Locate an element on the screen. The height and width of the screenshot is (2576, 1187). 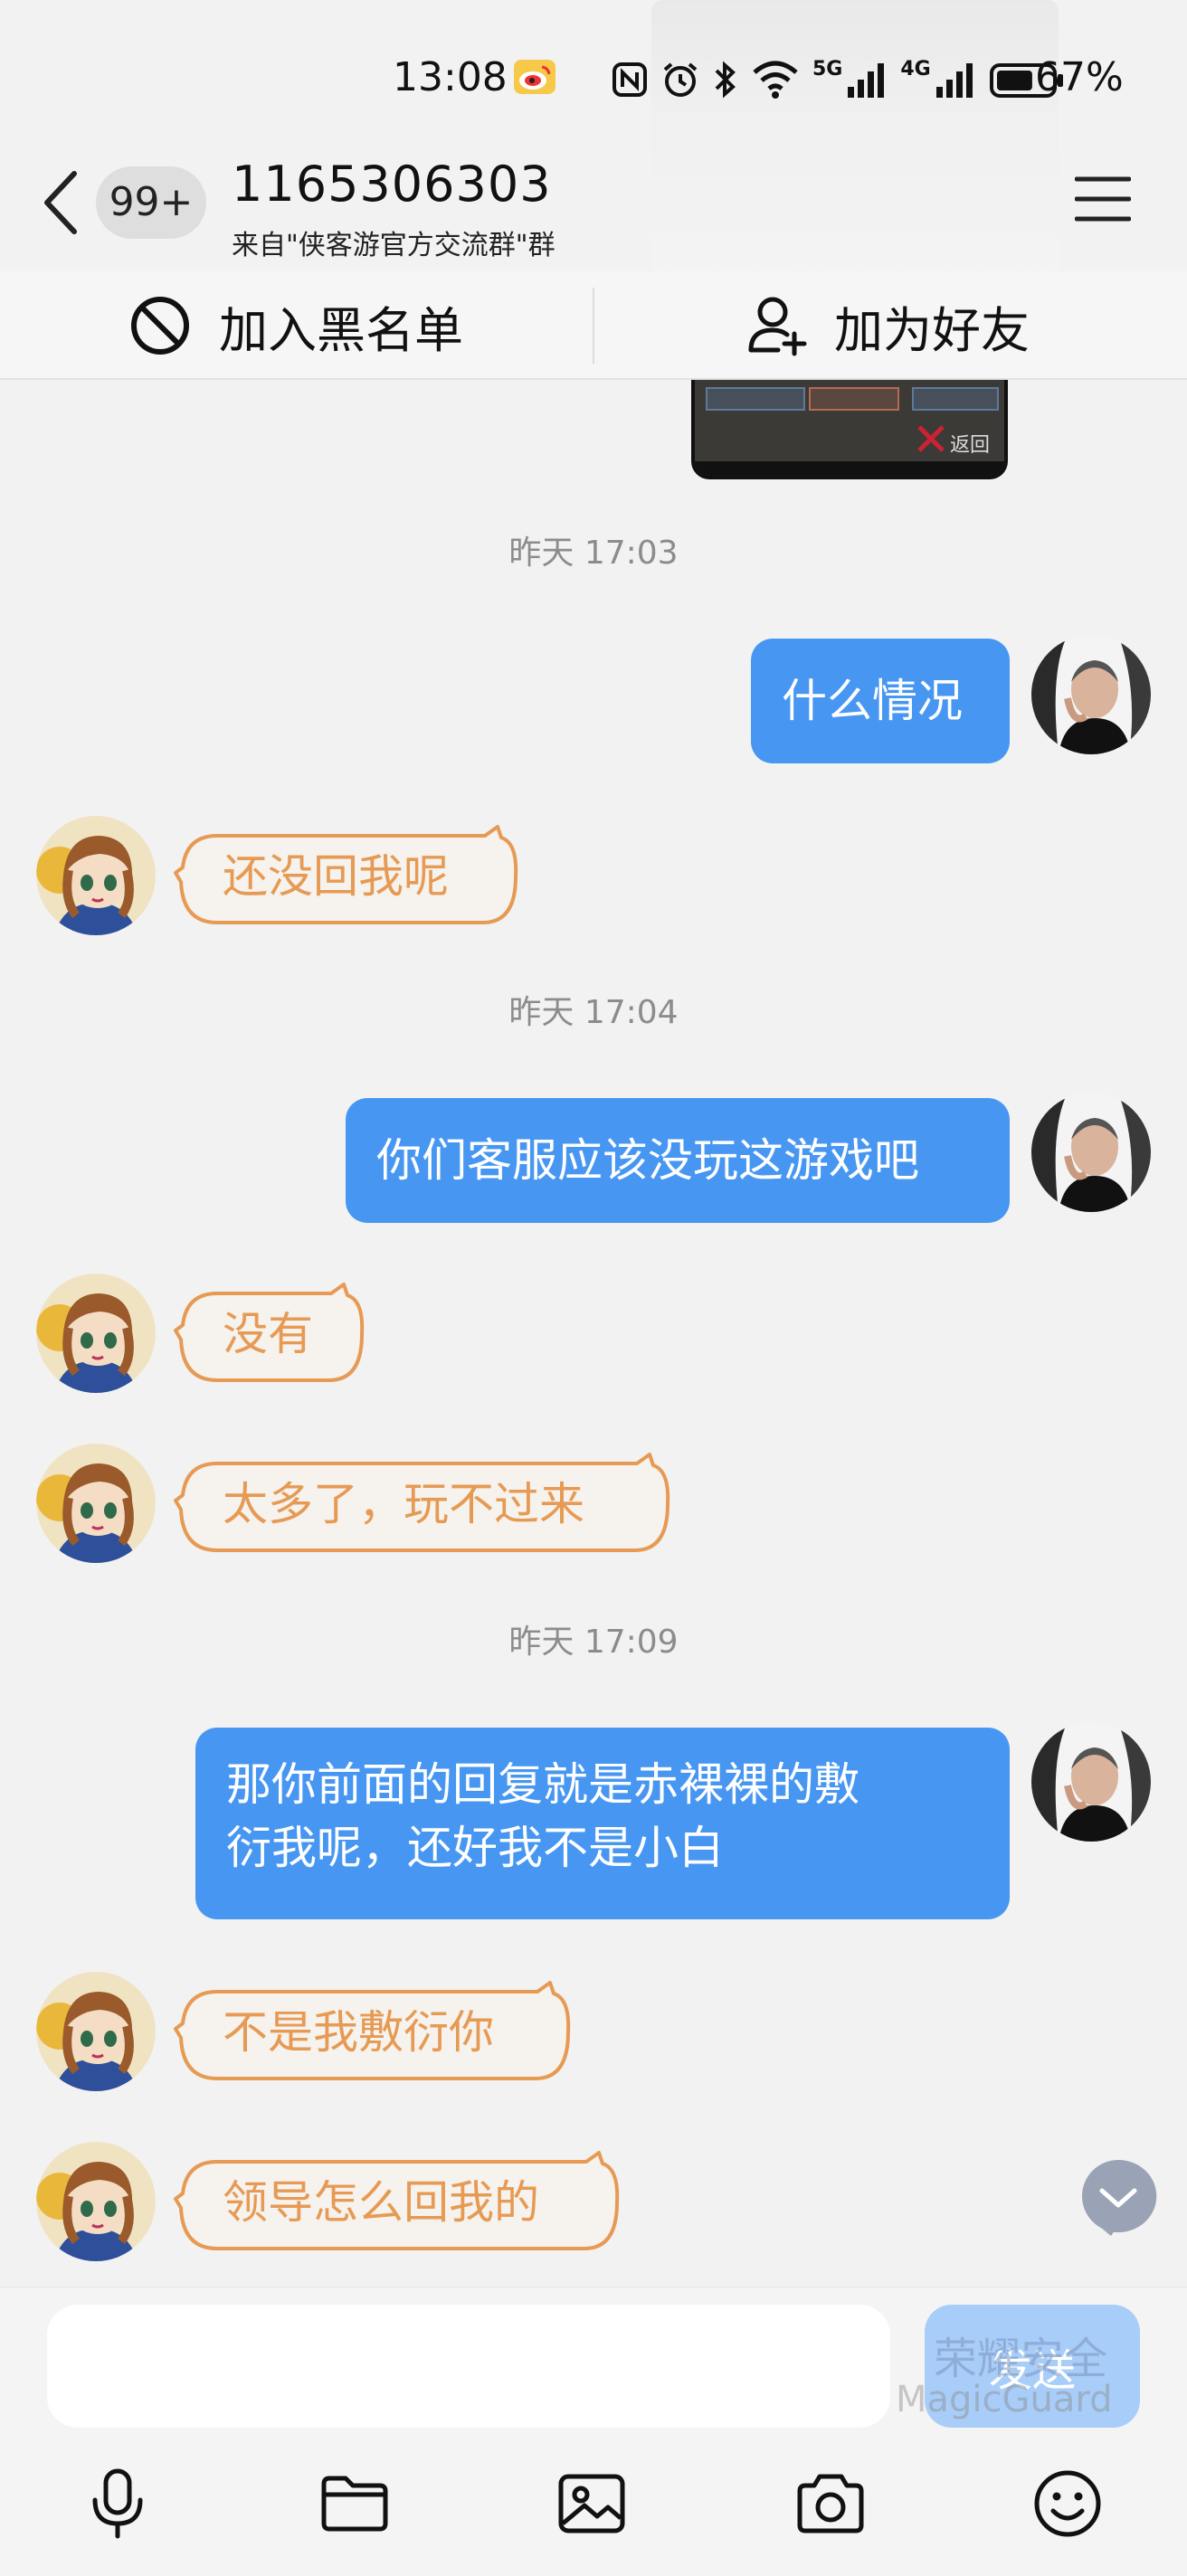
weibo-icon is located at coordinates (535, 77).